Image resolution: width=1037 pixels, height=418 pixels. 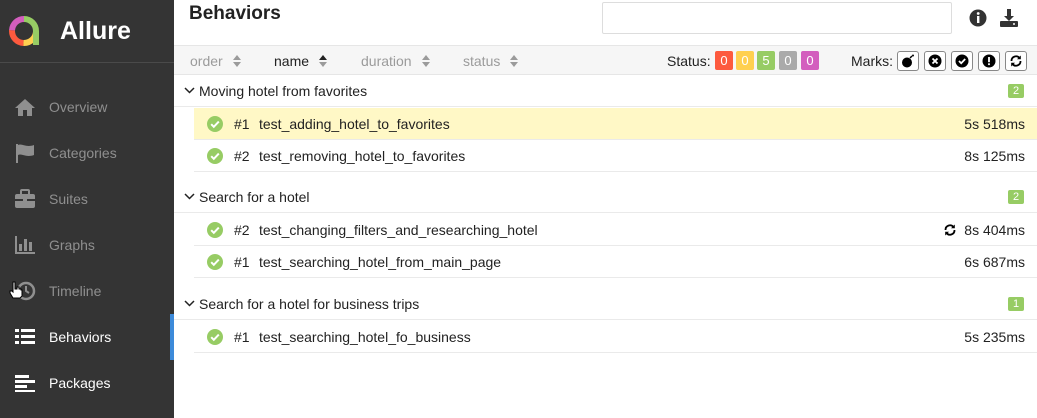 What do you see at coordinates (283, 90) in the screenshot?
I see `group-name: Moving hotel from favorites` at bounding box center [283, 90].